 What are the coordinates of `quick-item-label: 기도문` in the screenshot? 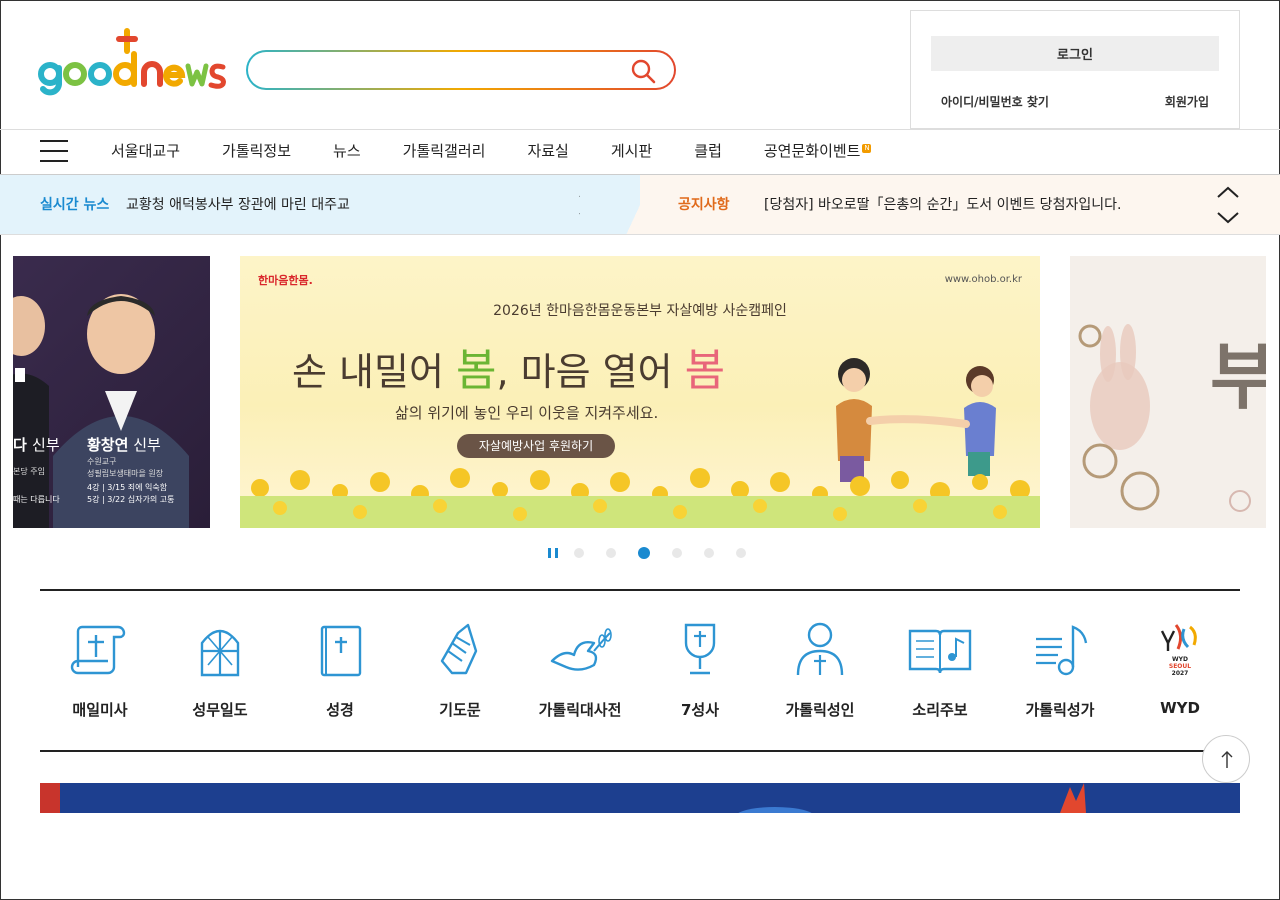 It's located at (460, 710).